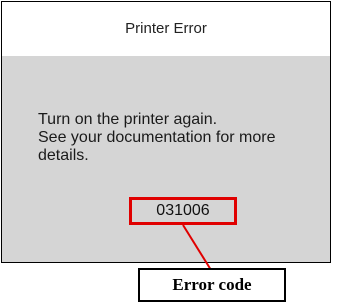 This screenshot has height=305, width=343. I want to click on error-message-line: See your documentation for more, so click(157, 137).